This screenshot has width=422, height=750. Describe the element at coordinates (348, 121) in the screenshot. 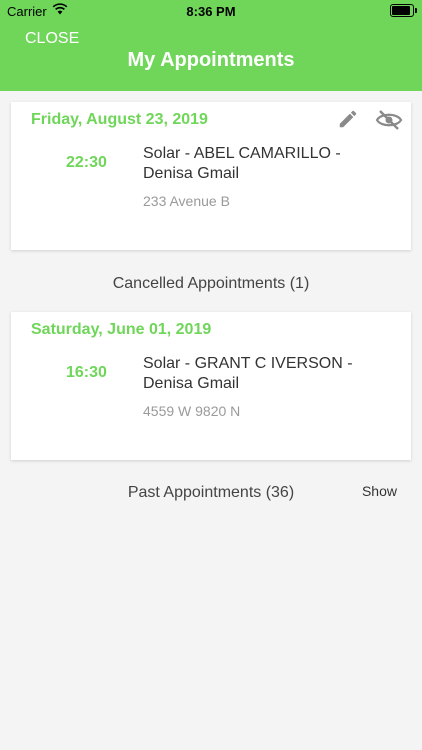

I see `edit-icon` at that location.